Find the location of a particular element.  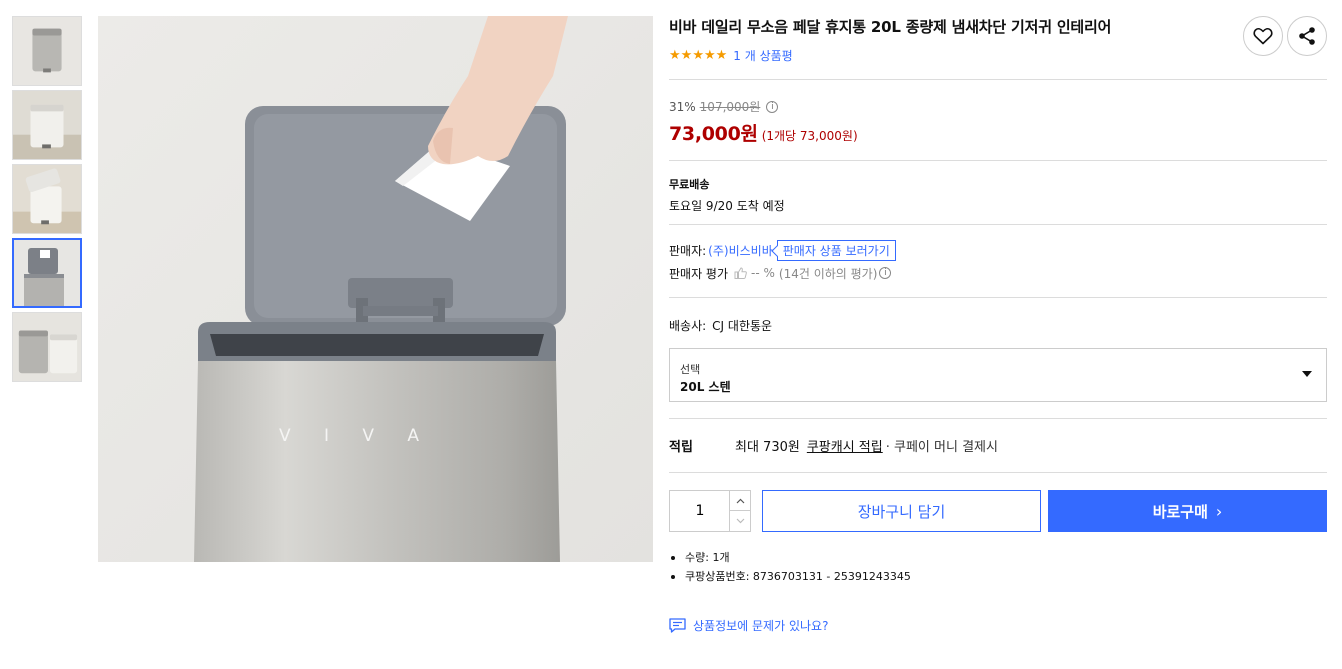

star-rating: ★ ★ ★ ★ ★ is located at coordinates (698, 55).